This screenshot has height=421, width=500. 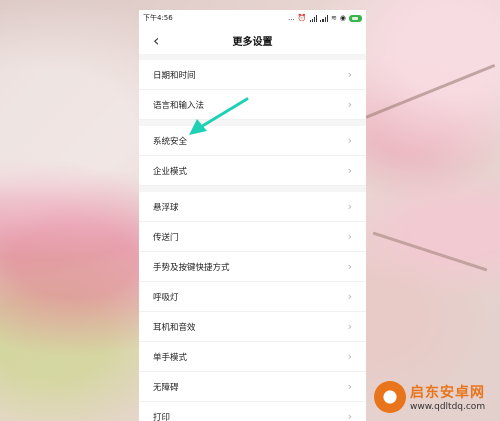 I want to click on settings-item-print: 打印 ›, so click(x=252, y=411).